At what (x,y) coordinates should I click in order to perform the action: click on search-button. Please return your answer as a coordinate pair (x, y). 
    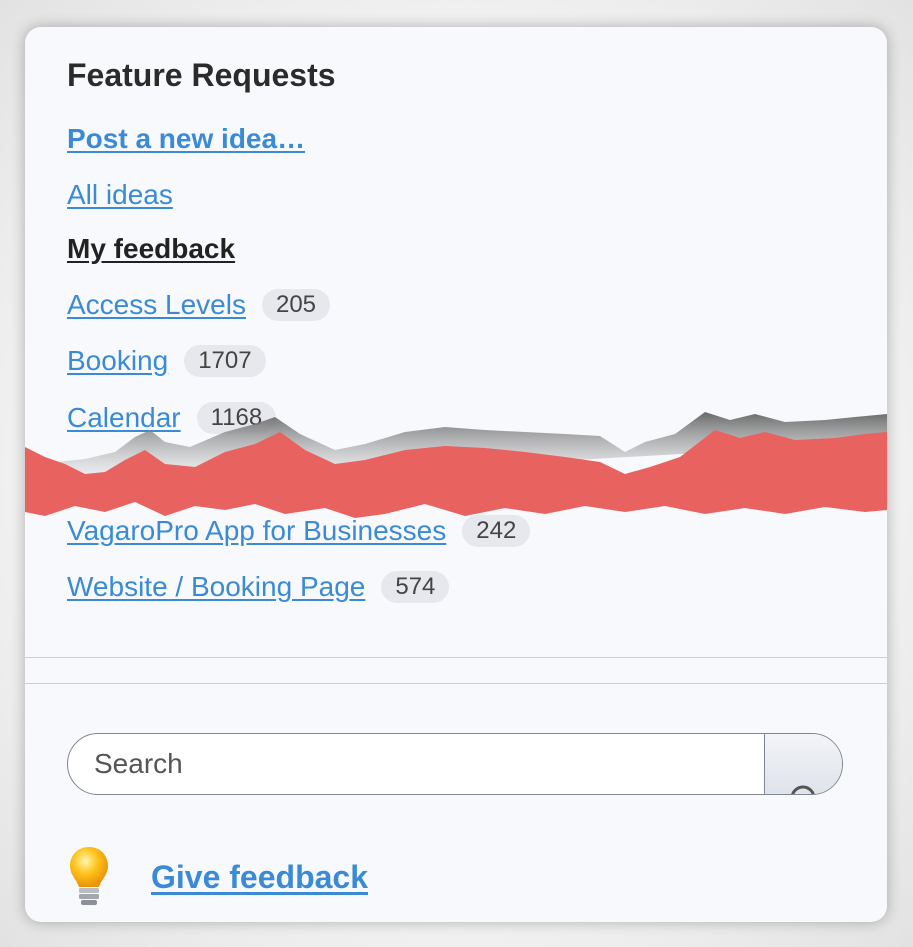
    Looking at the image, I should click on (803, 764).